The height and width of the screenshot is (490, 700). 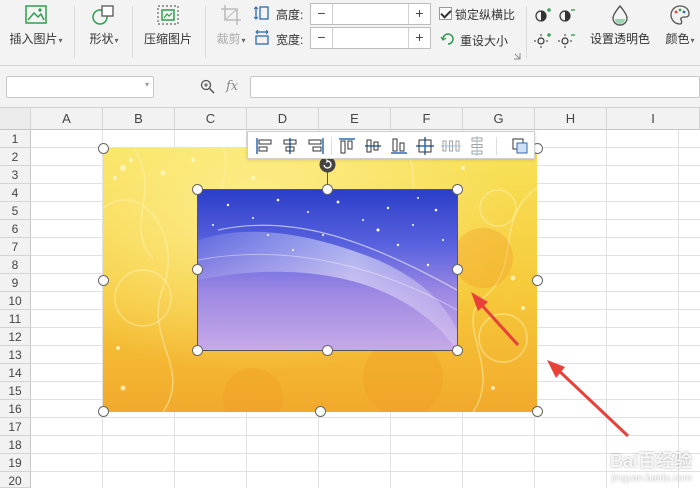 I want to click on watermark-site: jingyan.baidu.com, so click(x=651, y=478).